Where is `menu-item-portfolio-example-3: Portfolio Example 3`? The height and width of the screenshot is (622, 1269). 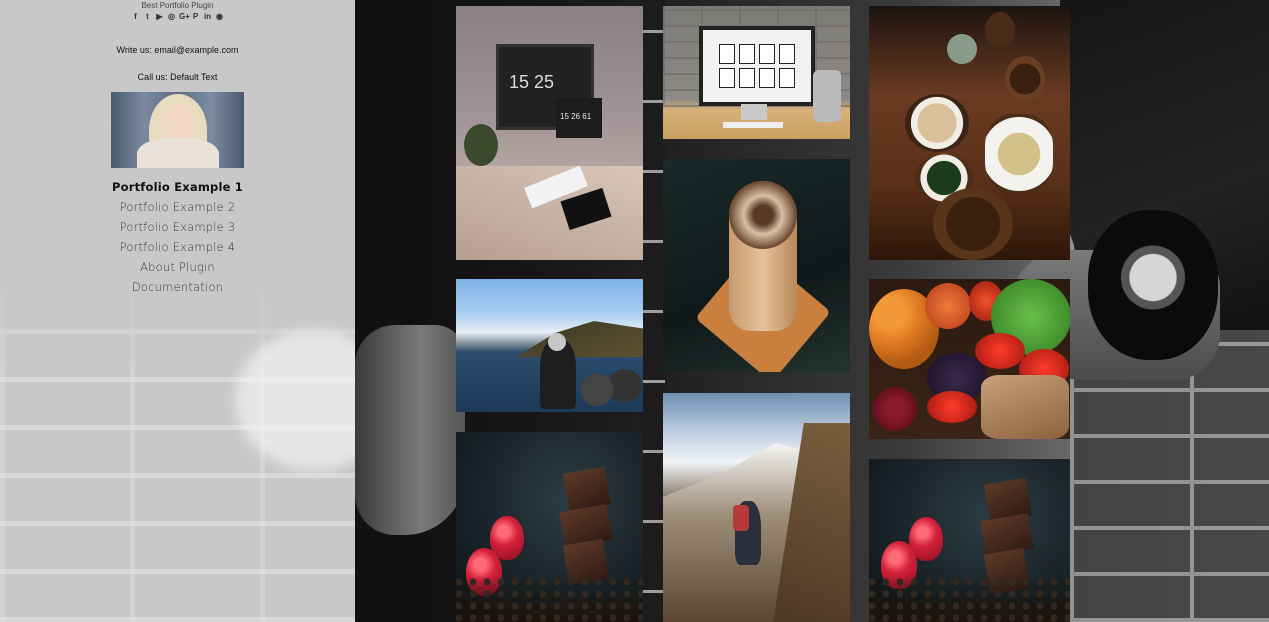
menu-item-portfolio-example-3: Portfolio Example 3 is located at coordinates (177, 227).